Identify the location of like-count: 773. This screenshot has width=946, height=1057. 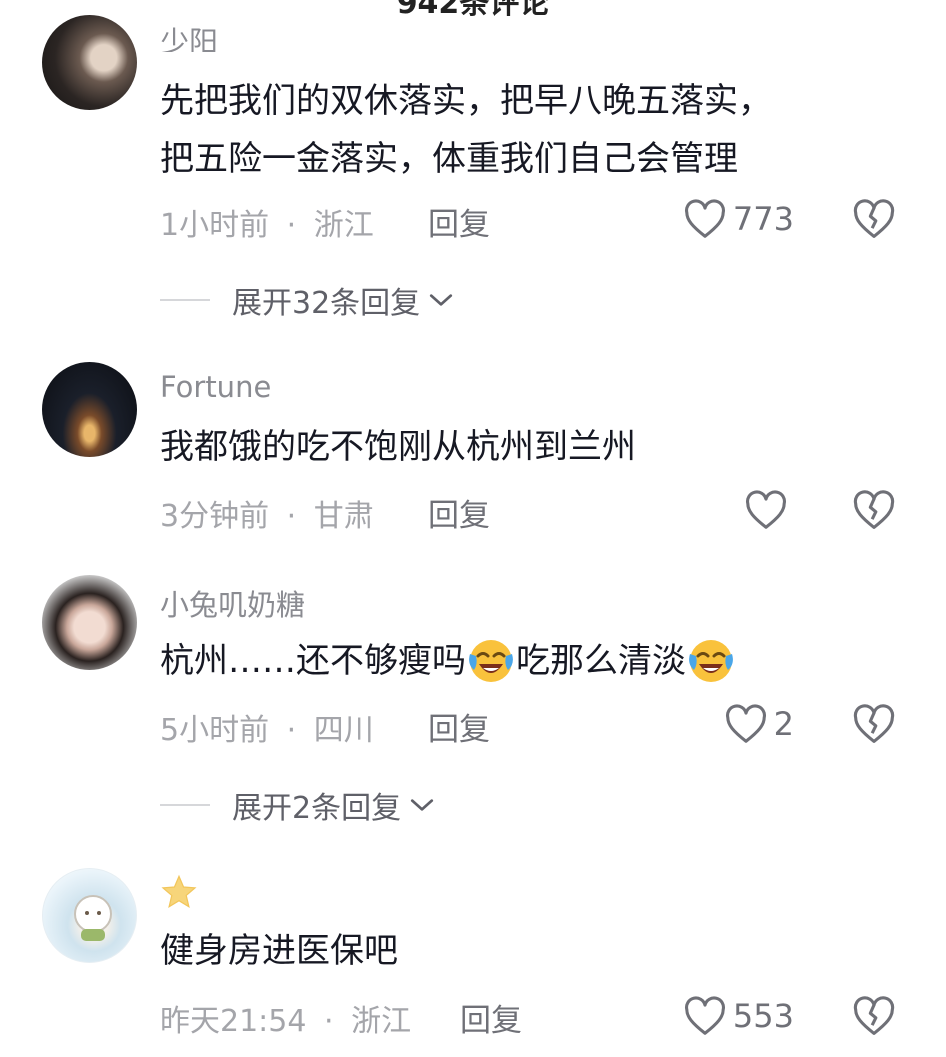
(763, 219).